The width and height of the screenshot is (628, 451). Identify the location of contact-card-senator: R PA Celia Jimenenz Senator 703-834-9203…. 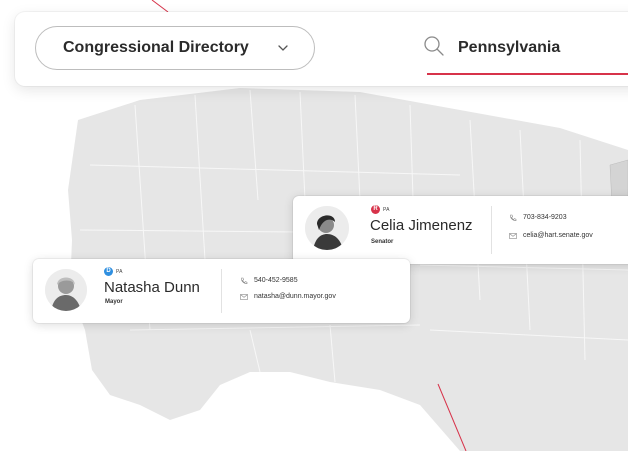
(460, 230).